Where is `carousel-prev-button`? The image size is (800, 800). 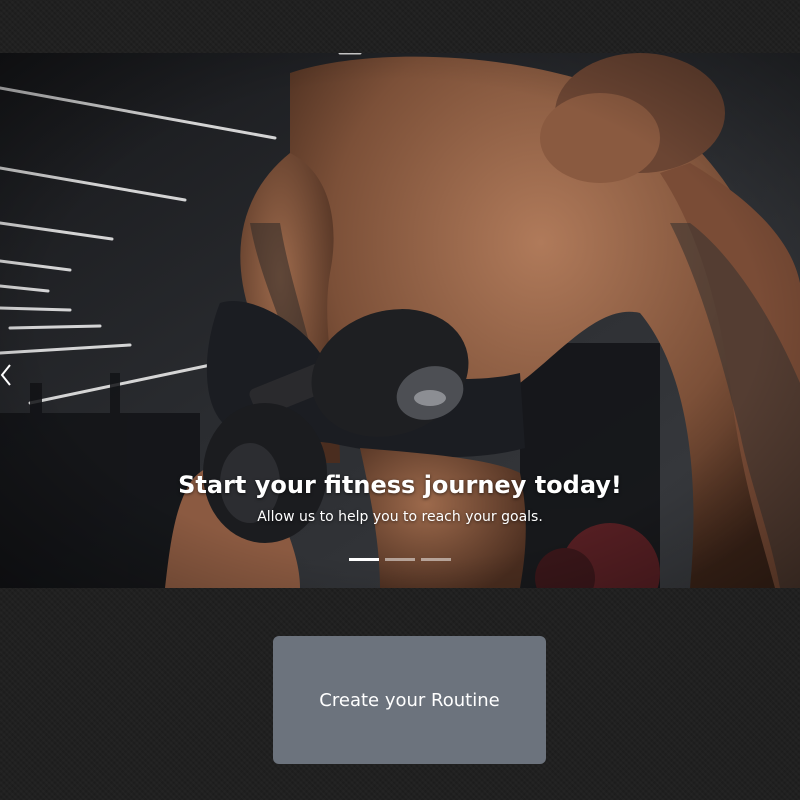 carousel-prev-button is located at coordinates (11, 375).